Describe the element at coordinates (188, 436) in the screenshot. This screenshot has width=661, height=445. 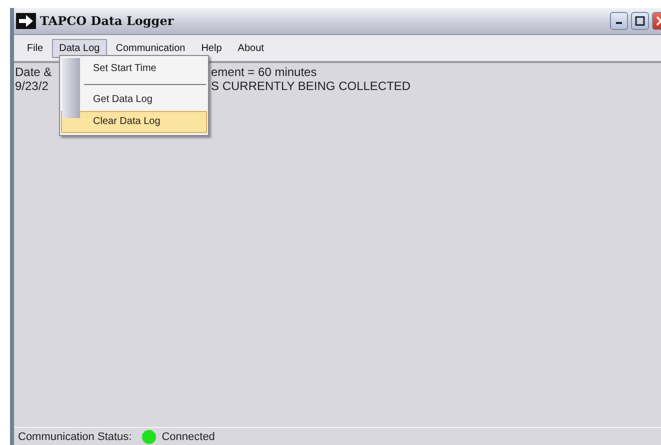
I see `status-text: Connected` at that location.